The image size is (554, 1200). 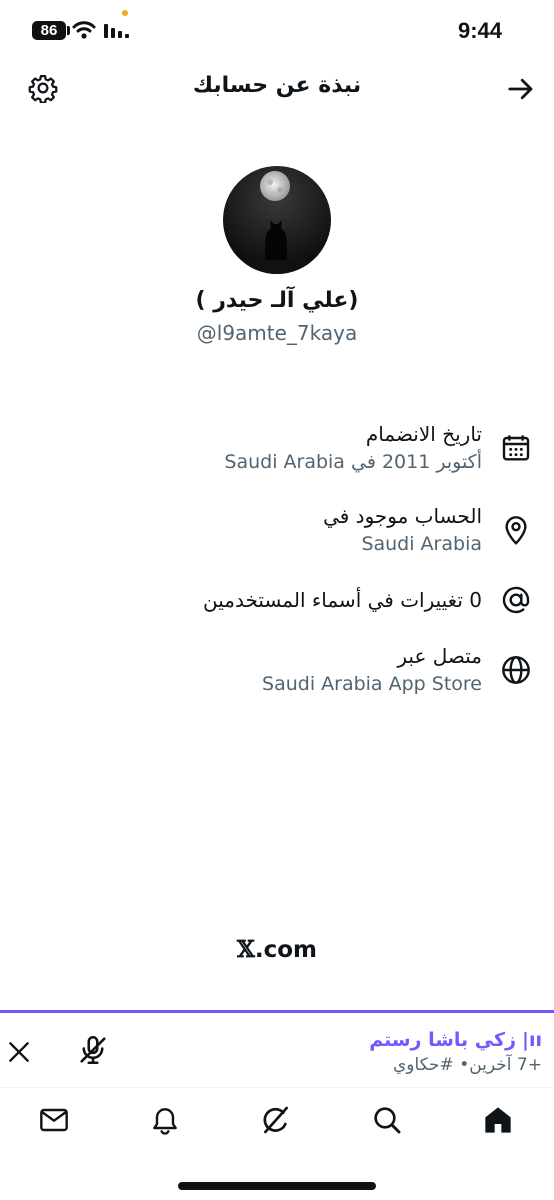 I want to click on connected-via-value: Saudi Arabia App Store, so click(x=372, y=684).